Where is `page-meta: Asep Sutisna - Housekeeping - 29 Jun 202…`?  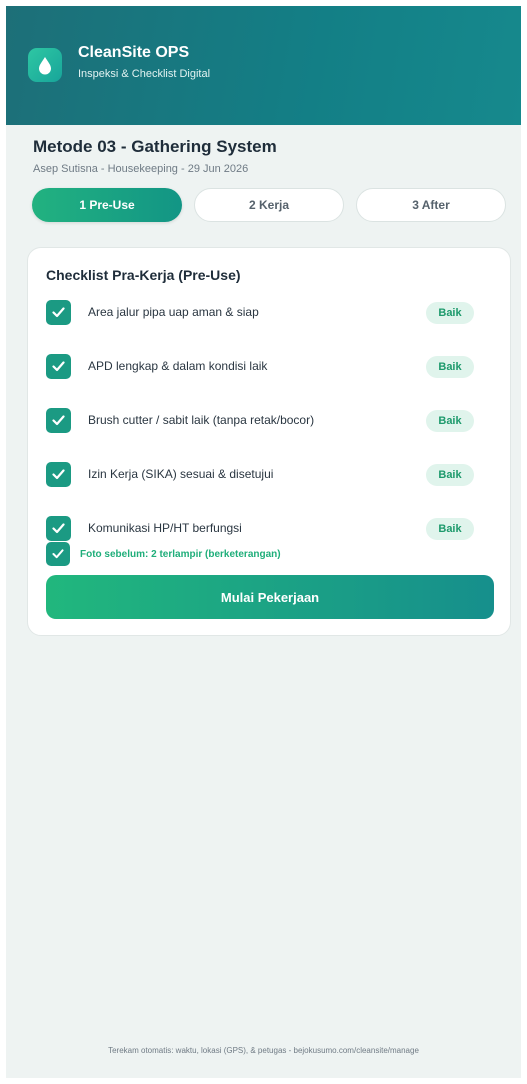
page-meta: Asep Sutisna - Housekeeping - 29 Jun 202… is located at coordinates (141, 169).